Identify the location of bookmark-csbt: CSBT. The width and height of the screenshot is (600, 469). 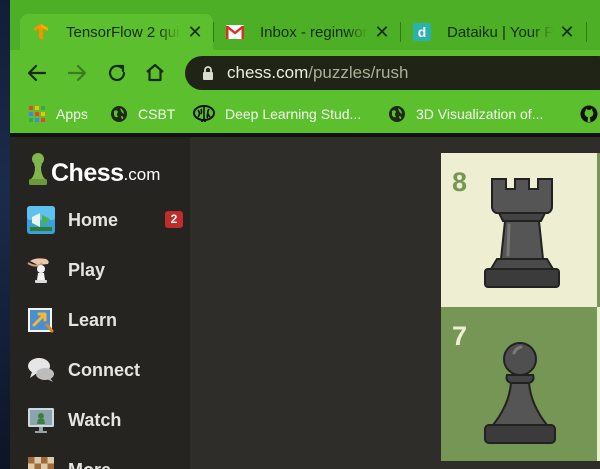
(142, 114).